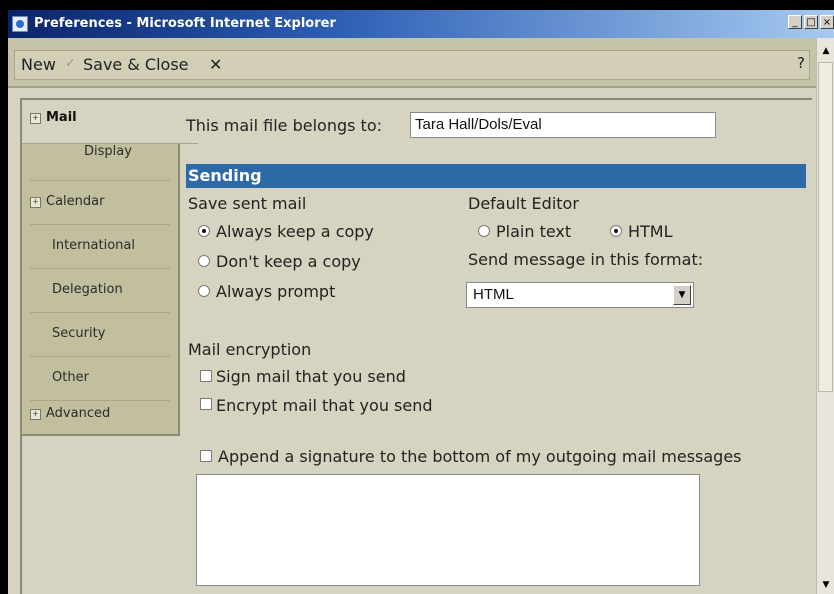 This screenshot has height=594, width=834. Describe the element at coordinates (206, 456) in the screenshot. I see `signature-checkbox` at that location.